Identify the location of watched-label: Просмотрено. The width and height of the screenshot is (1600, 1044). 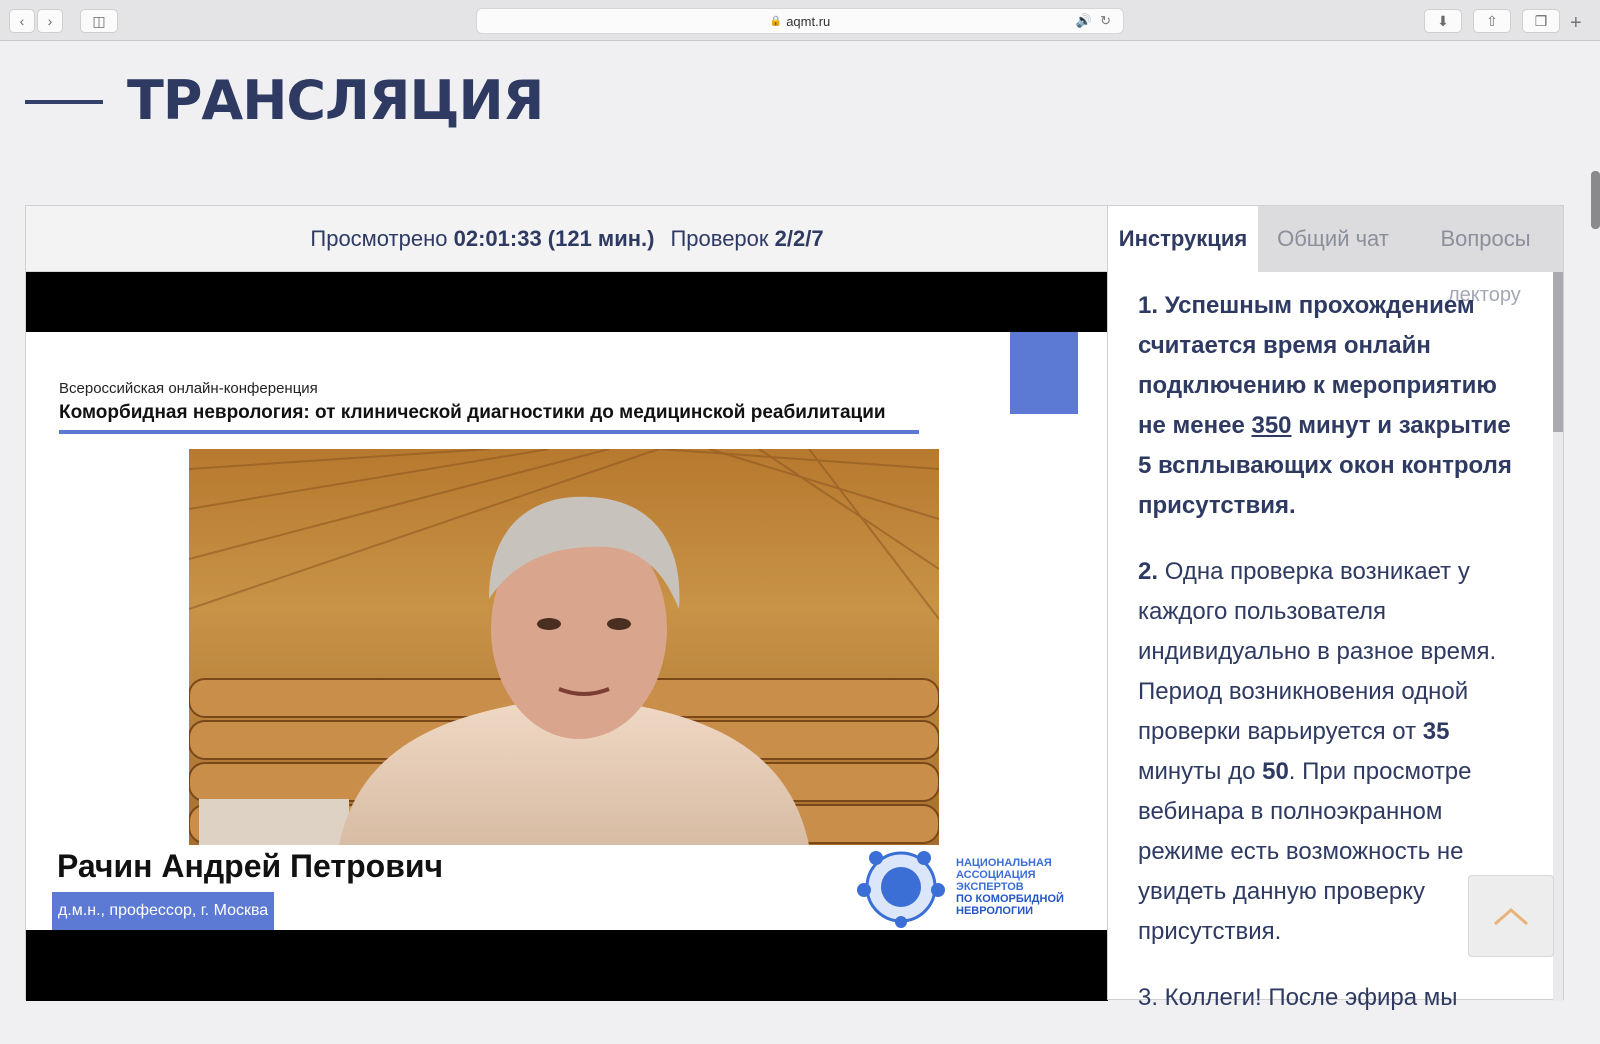
(379, 238).